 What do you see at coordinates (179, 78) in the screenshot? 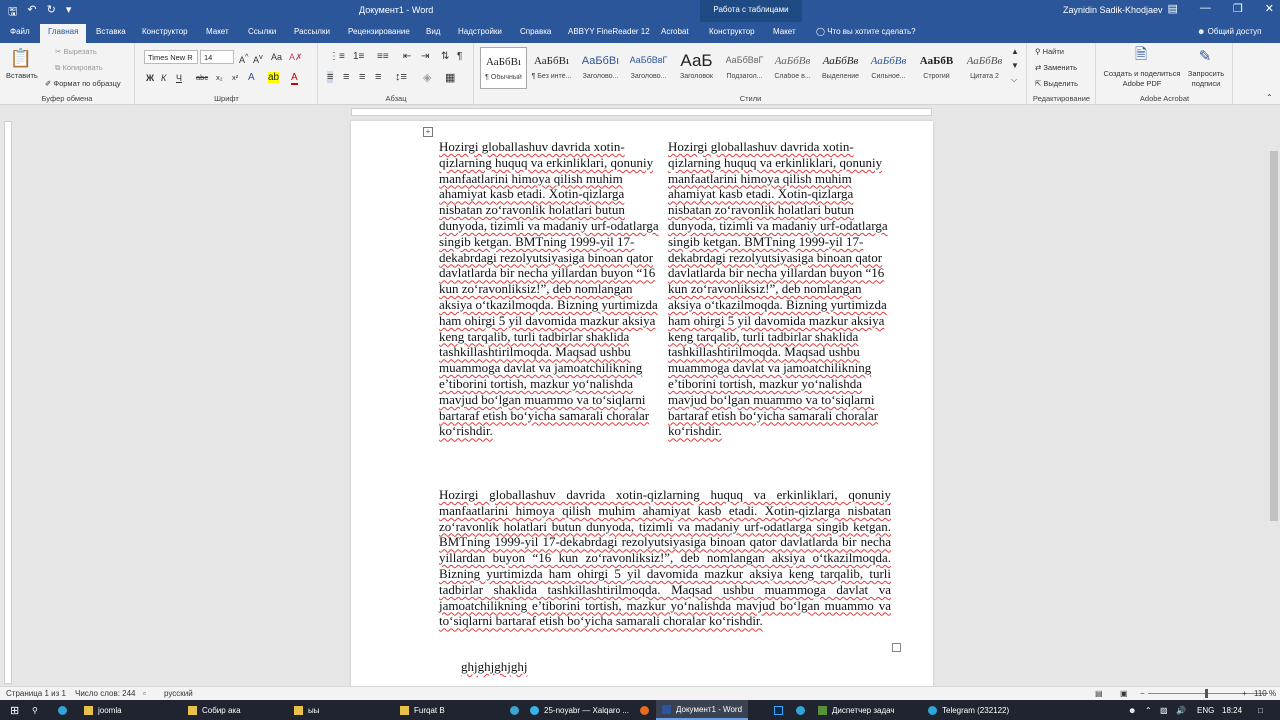
I see `underline-button: Ч` at bounding box center [179, 78].